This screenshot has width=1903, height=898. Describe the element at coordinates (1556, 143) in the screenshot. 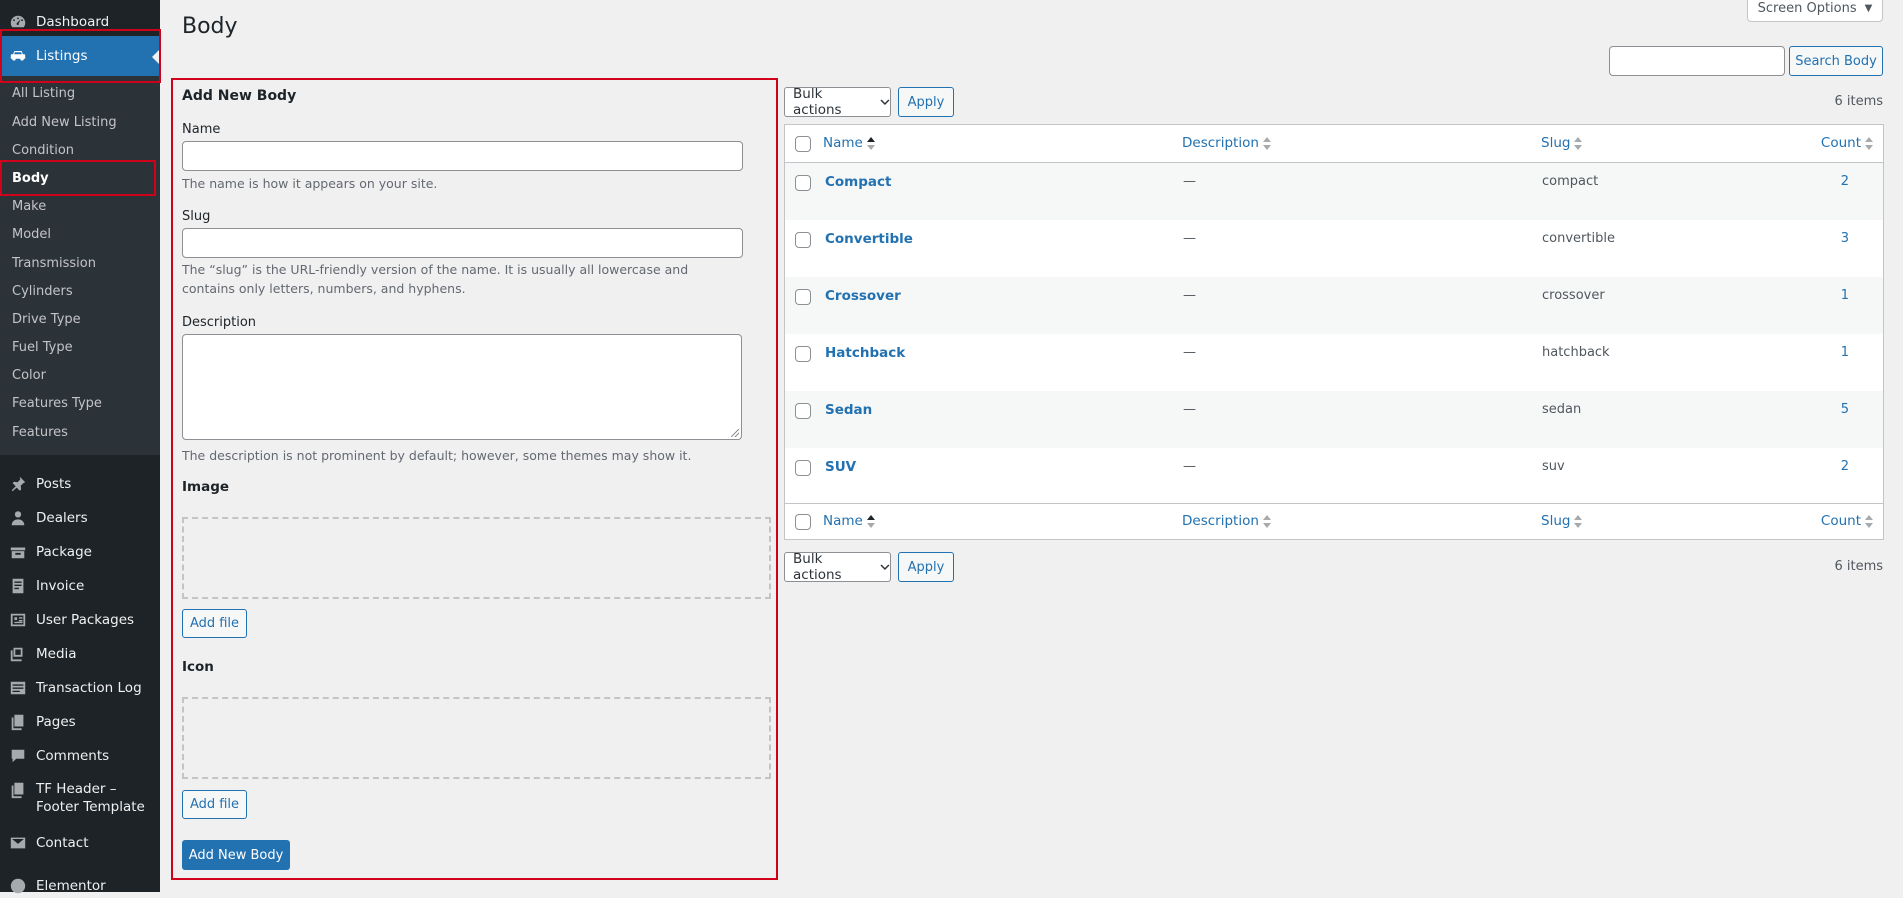

I see `column-slug-label: Slug` at that location.